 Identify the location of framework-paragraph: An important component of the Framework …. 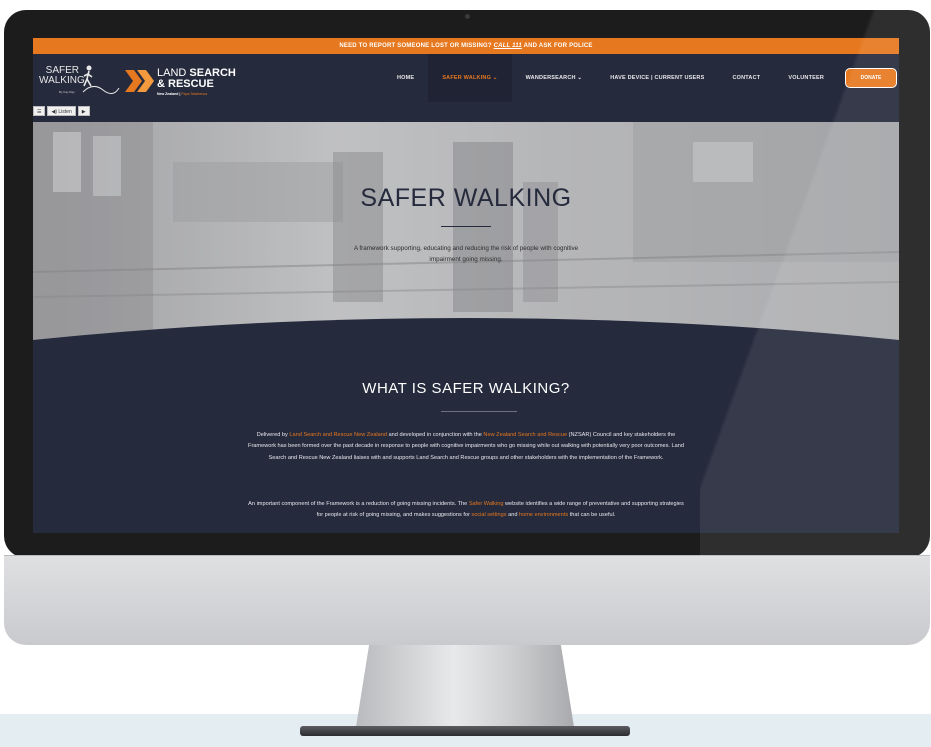
(466, 510).